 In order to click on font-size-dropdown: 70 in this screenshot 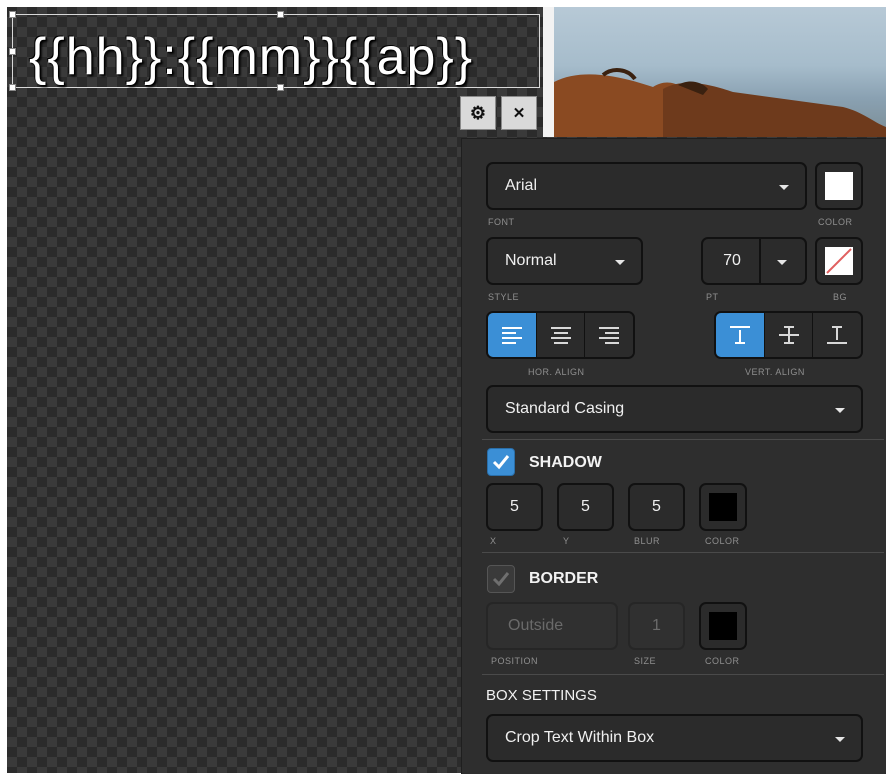, I will do `click(754, 261)`.